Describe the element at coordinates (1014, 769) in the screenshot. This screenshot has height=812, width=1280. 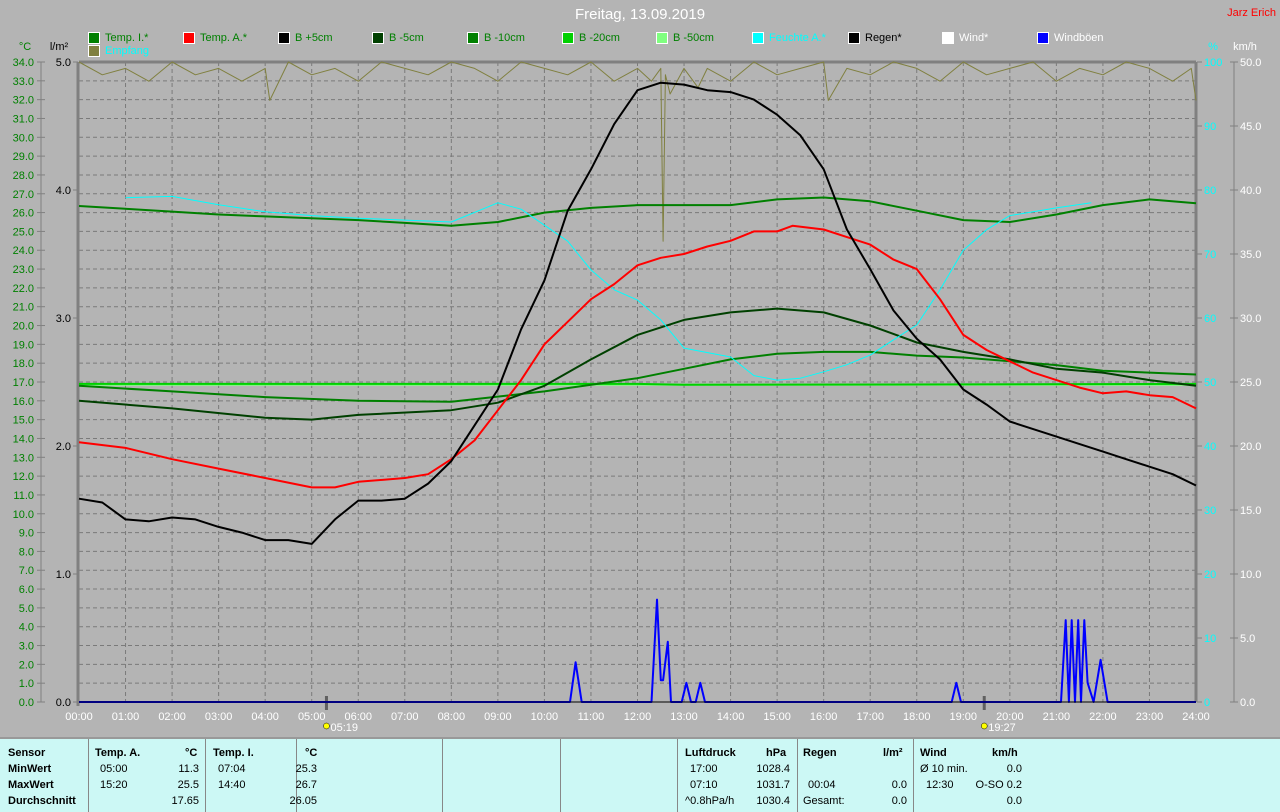
I see `wind-avg: 0.0` at that location.